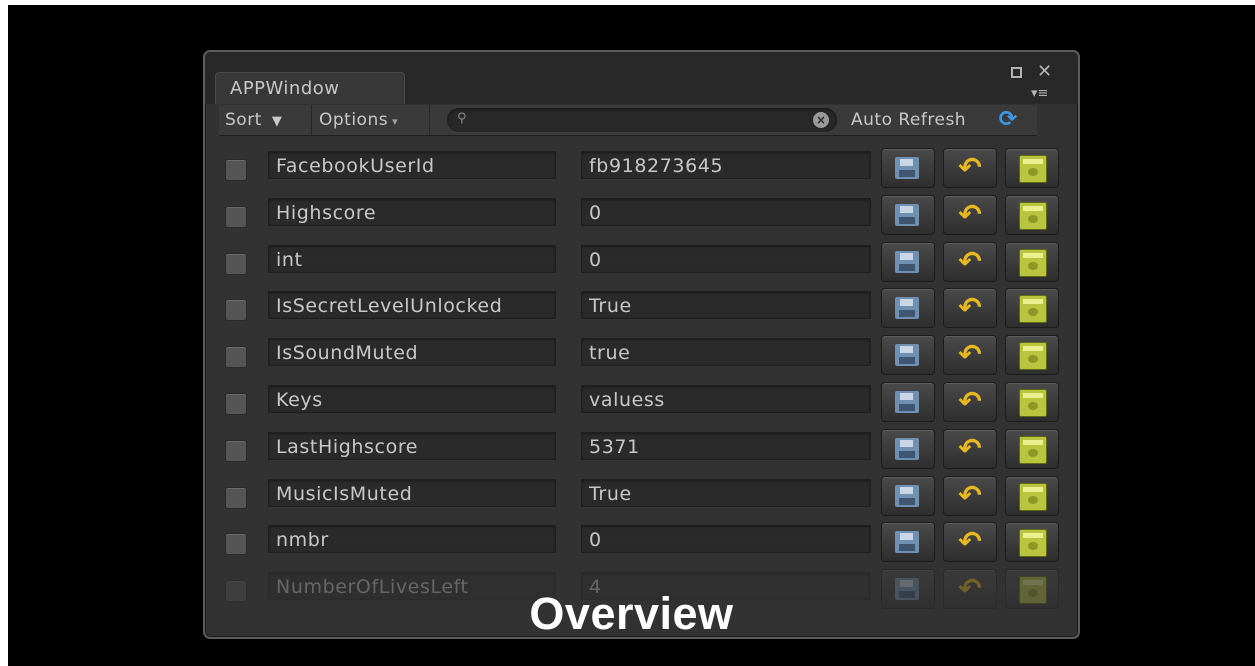  What do you see at coordinates (374, 120) in the screenshot?
I see `options-dropdown: Options ▾` at bounding box center [374, 120].